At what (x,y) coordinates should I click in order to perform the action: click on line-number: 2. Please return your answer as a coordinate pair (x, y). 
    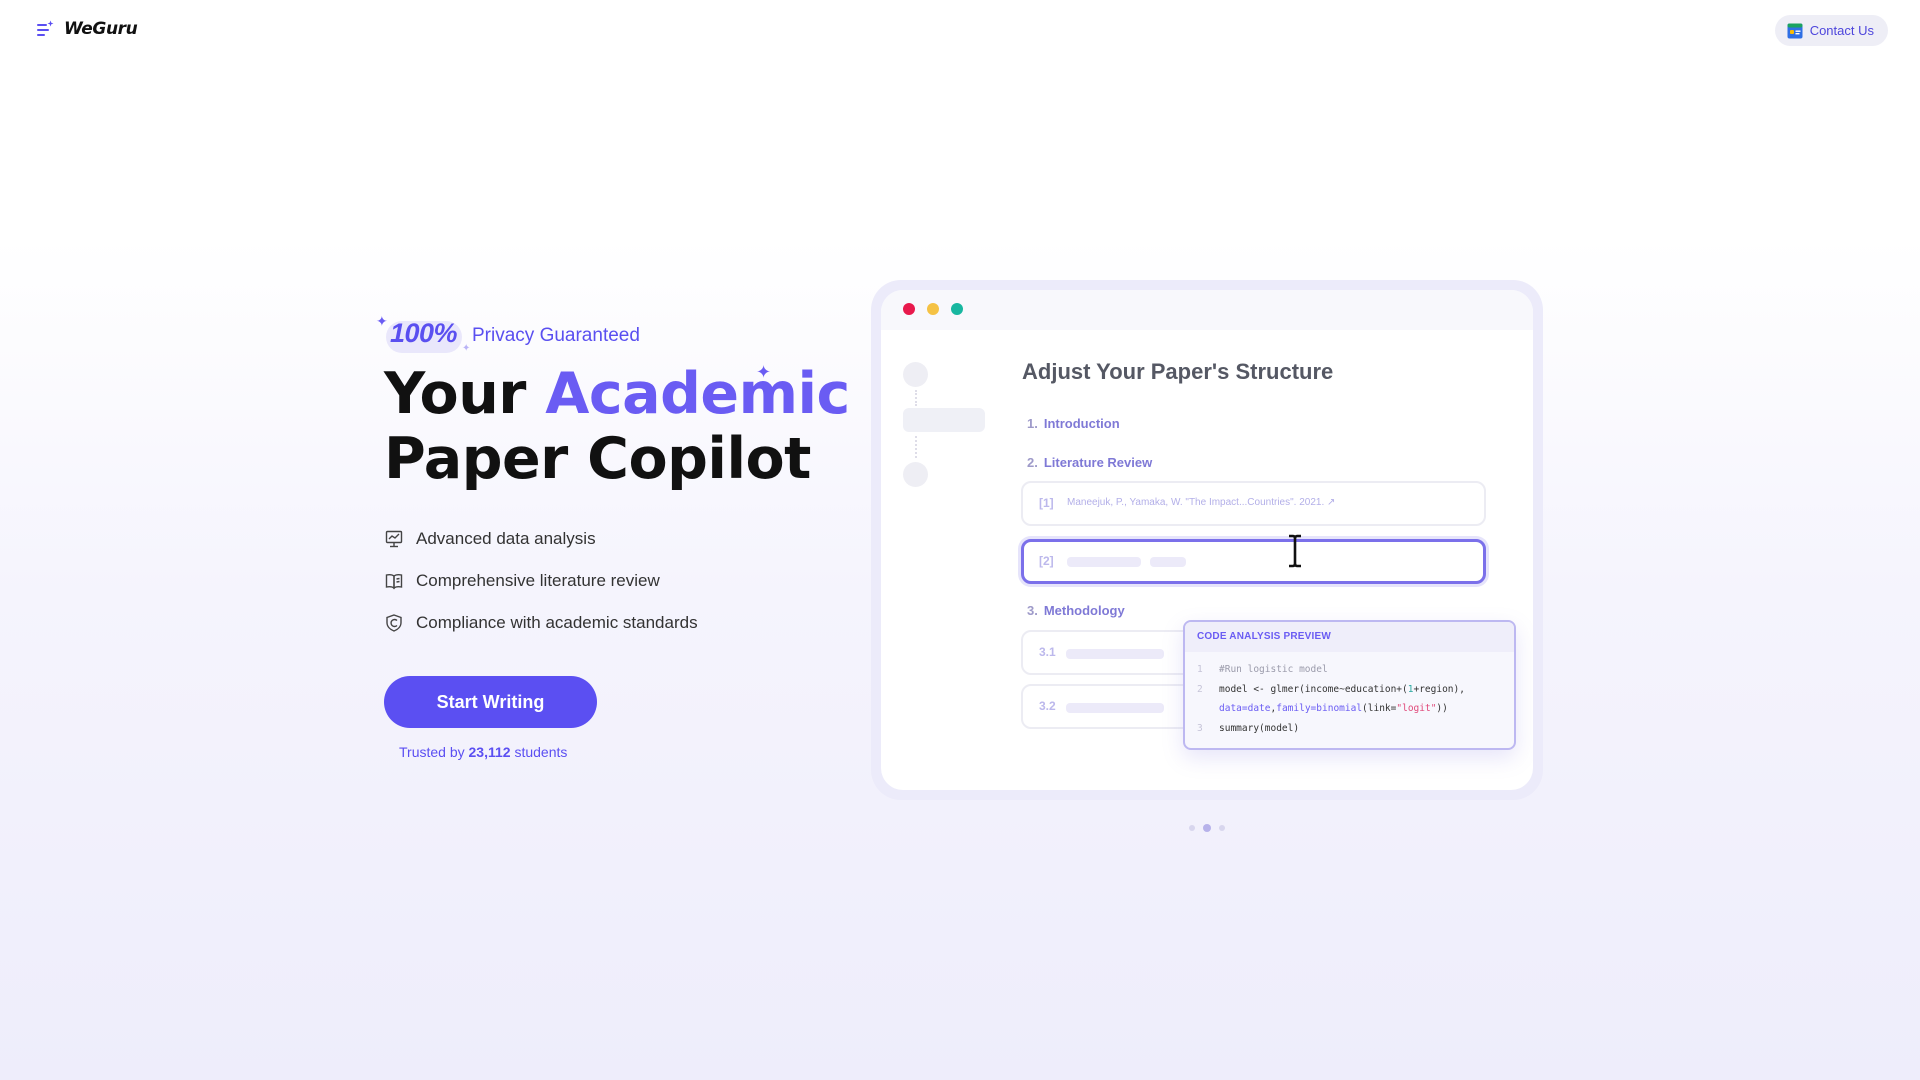
    Looking at the image, I should click on (1200, 689).